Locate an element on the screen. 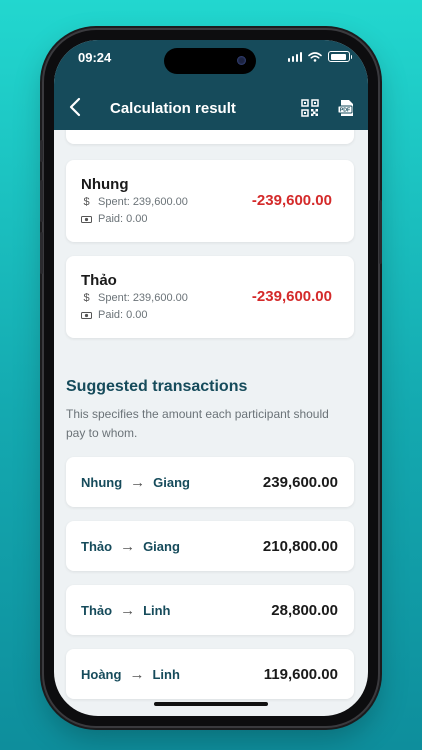 The height and width of the screenshot is (750, 422). section-title: Suggested transactions is located at coordinates (157, 386).